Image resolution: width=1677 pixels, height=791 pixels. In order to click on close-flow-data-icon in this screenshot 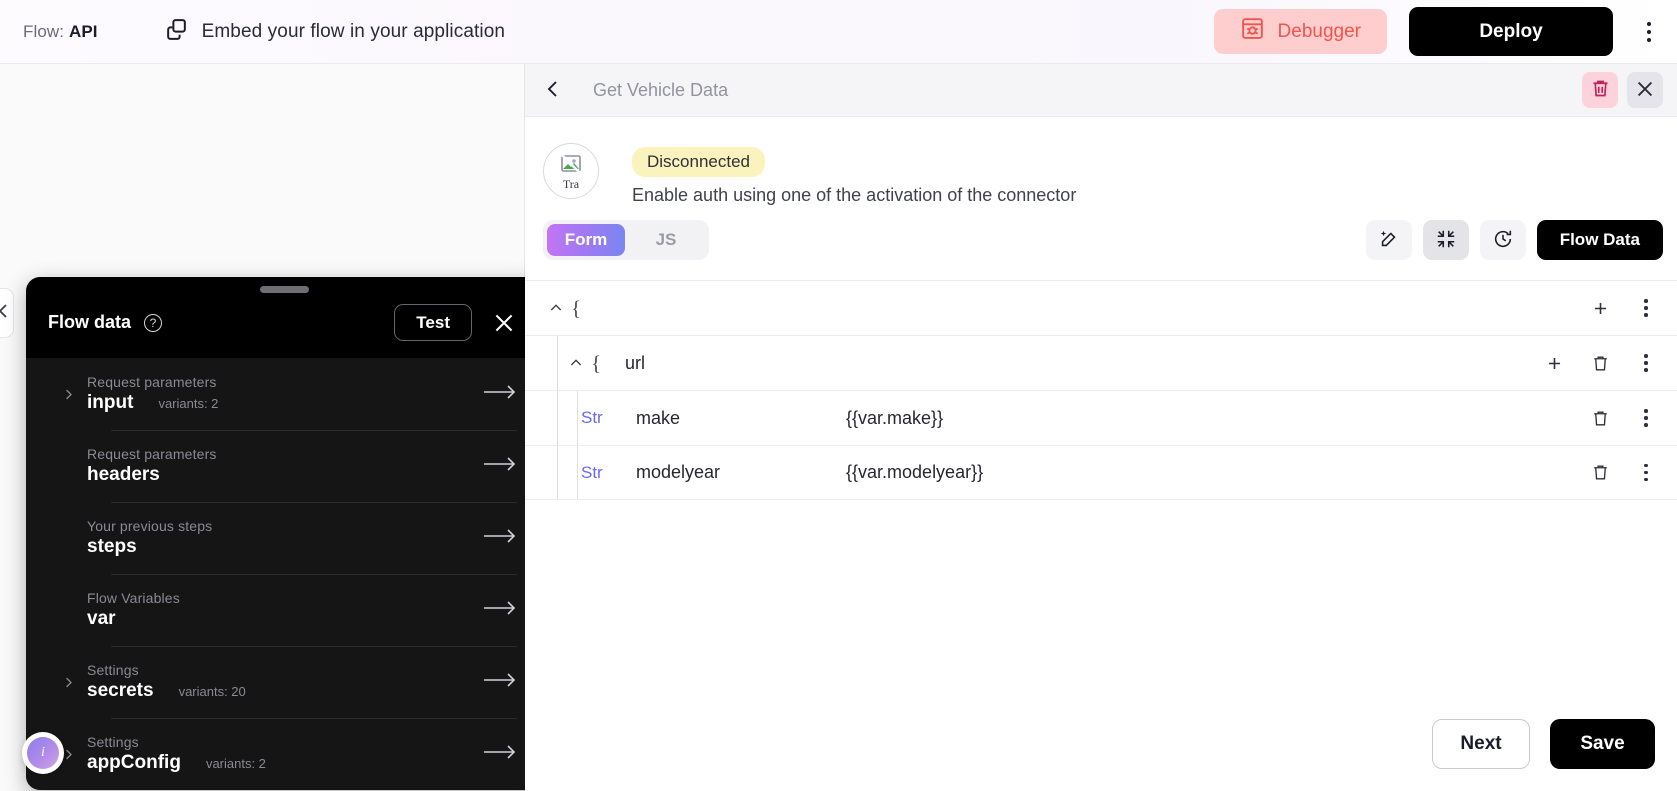, I will do `click(504, 323)`.